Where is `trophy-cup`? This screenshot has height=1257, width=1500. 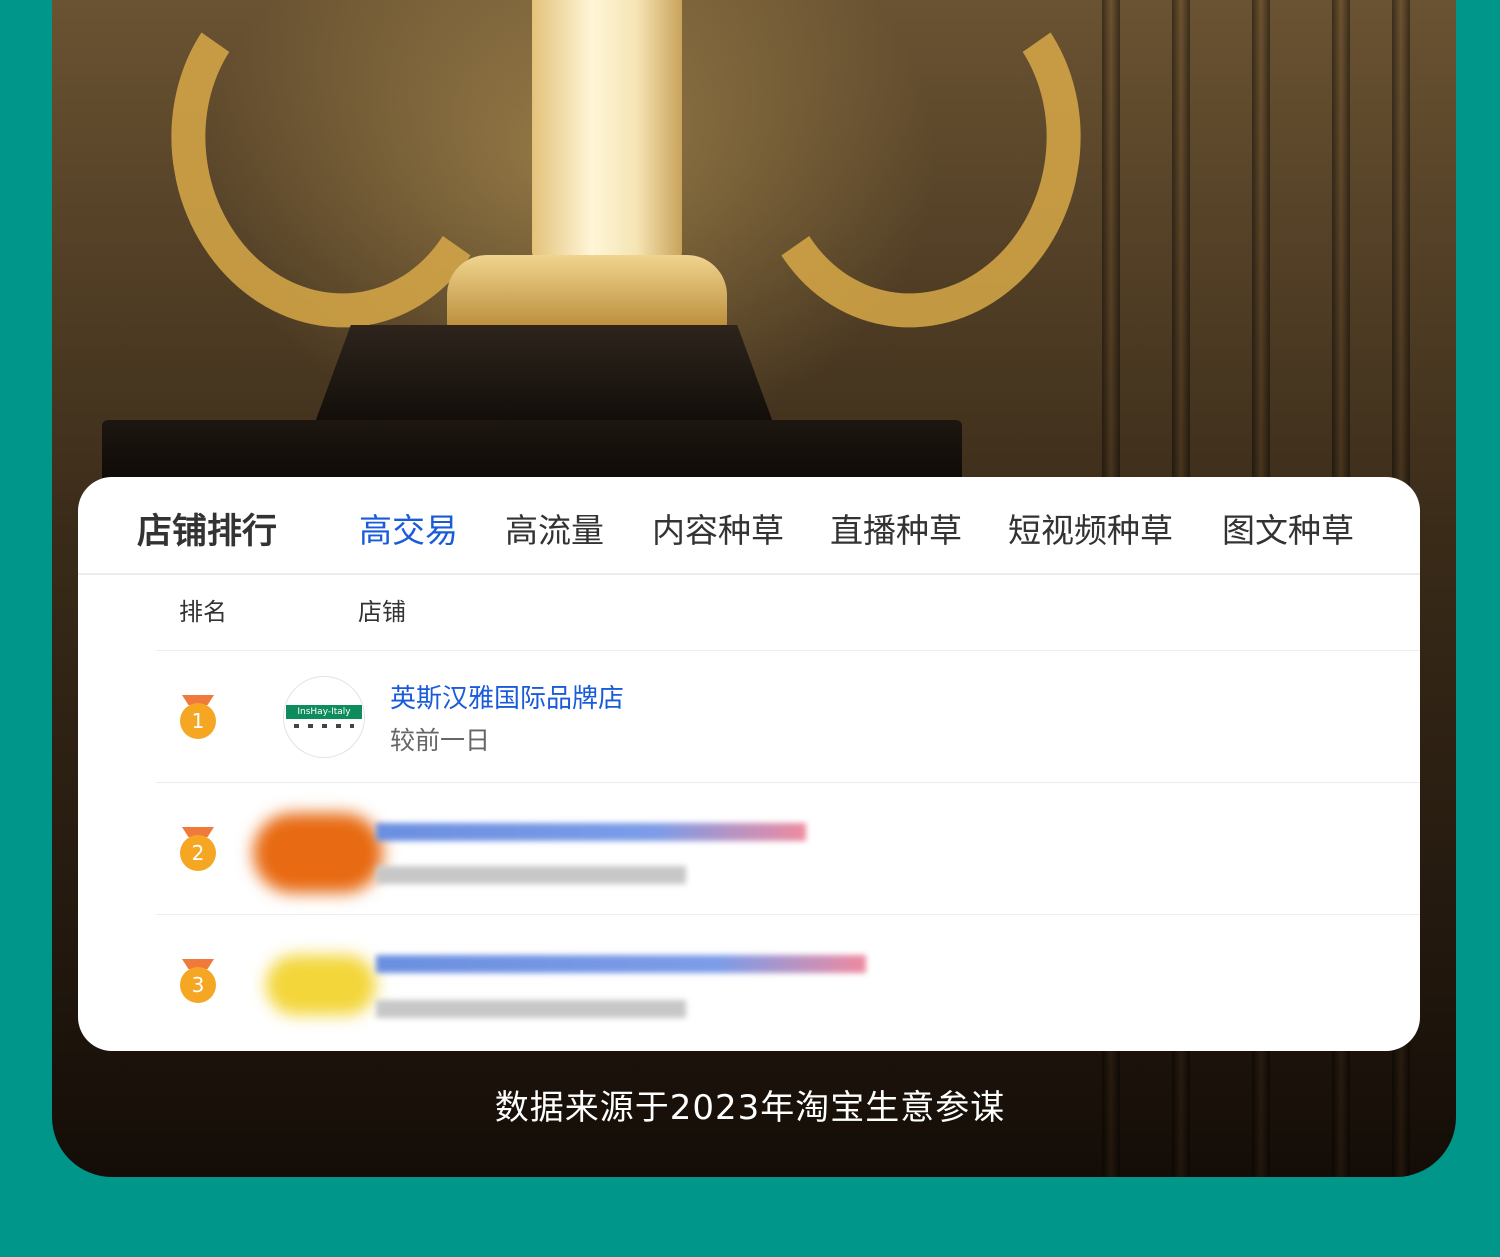
trophy-cup is located at coordinates (587, 292).